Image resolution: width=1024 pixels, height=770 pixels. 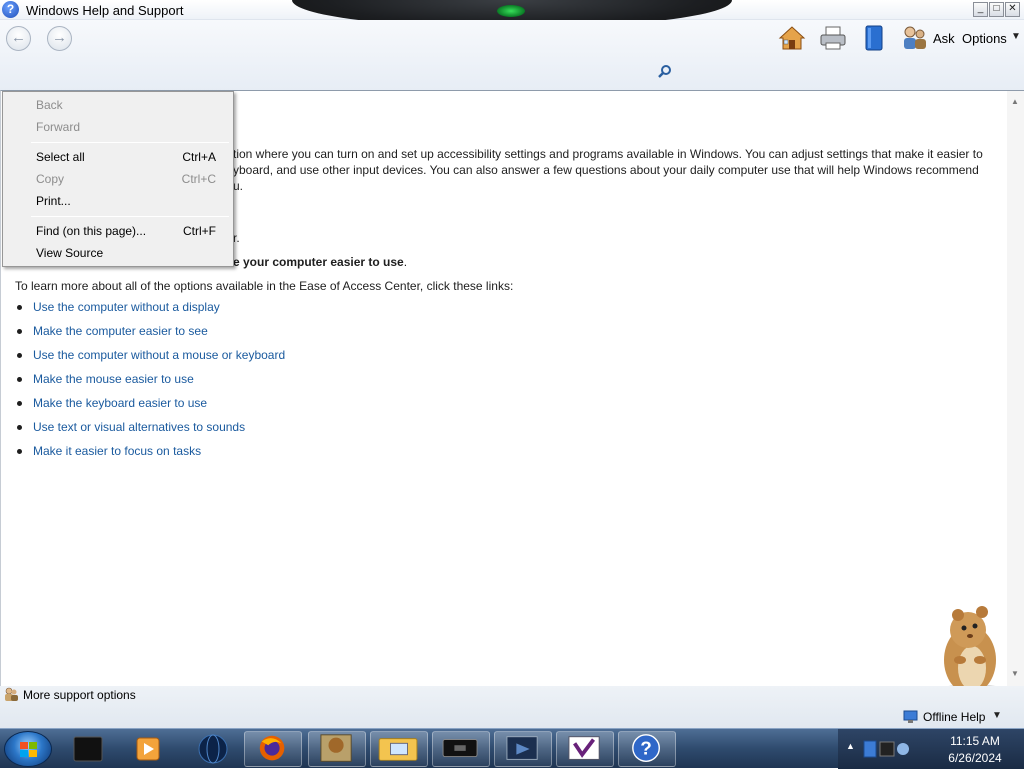 What do you see at coordinates (118, 253) in the screenshot?
I see `menu-item-view-source: View Source` at bounding box center [118, 253].